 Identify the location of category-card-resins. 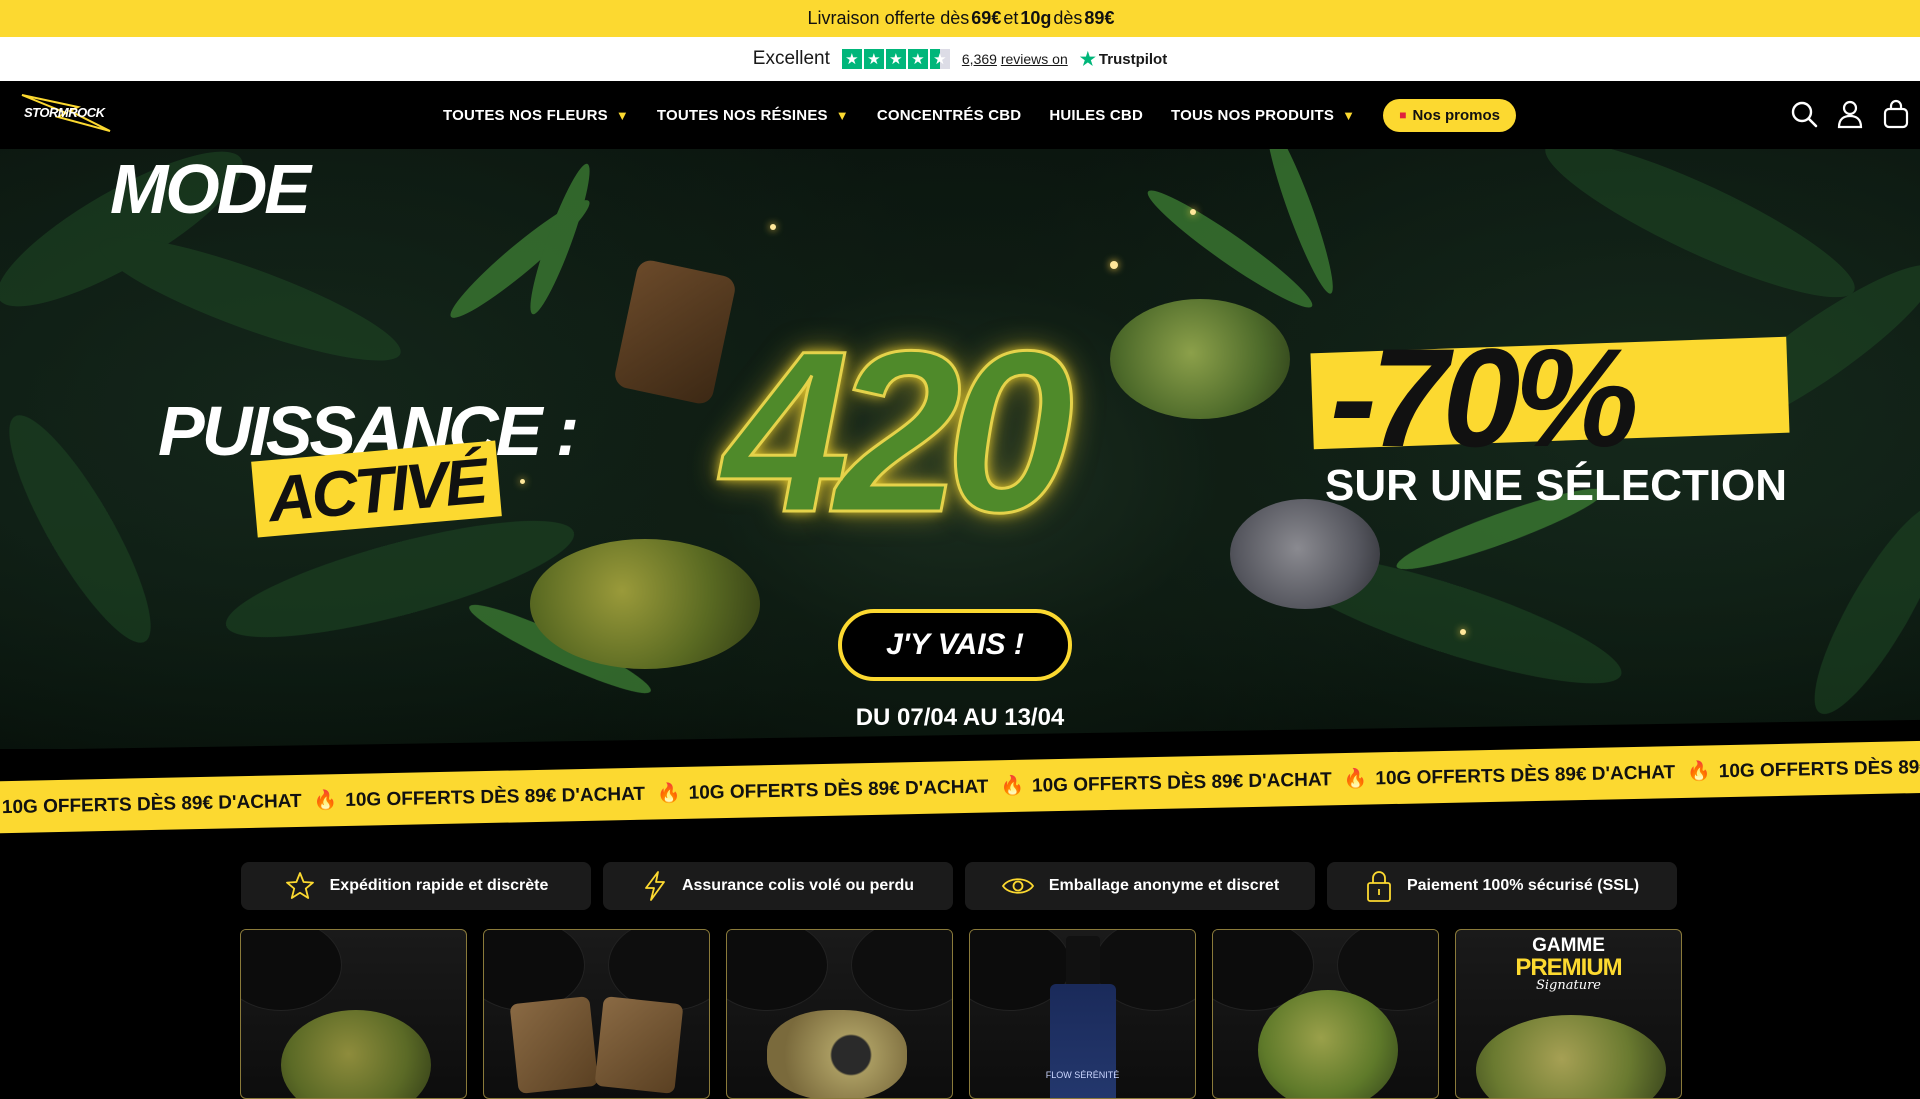
(596, 1014).